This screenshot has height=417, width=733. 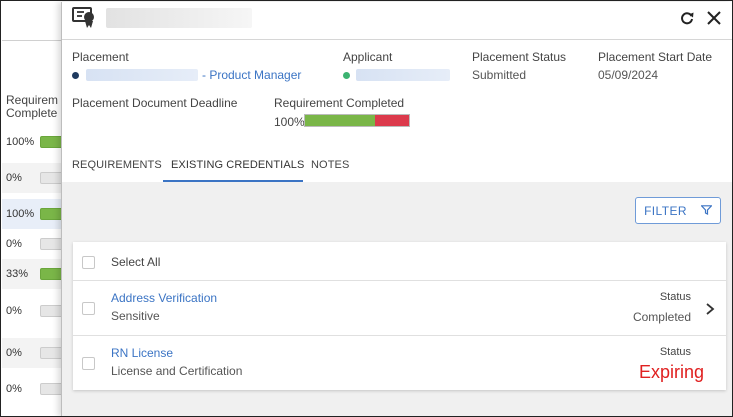 I want to click on background-column-header: Requirem Complete, so click(x=36, y=107).